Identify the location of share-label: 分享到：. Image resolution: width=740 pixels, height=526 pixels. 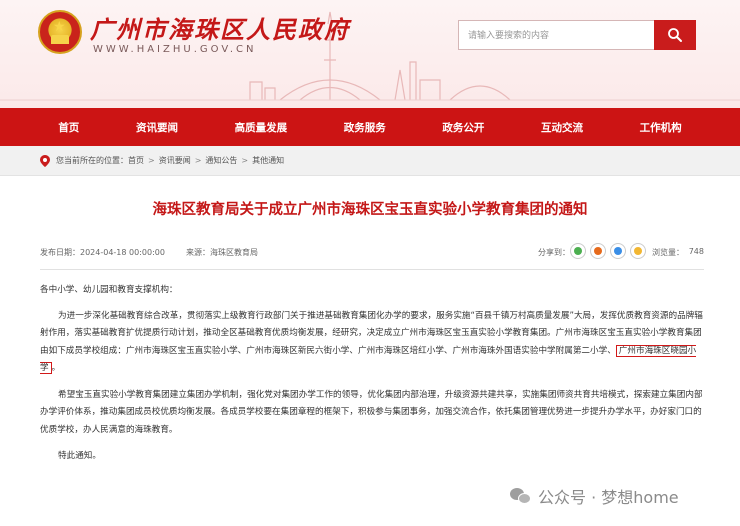
(554, 252).